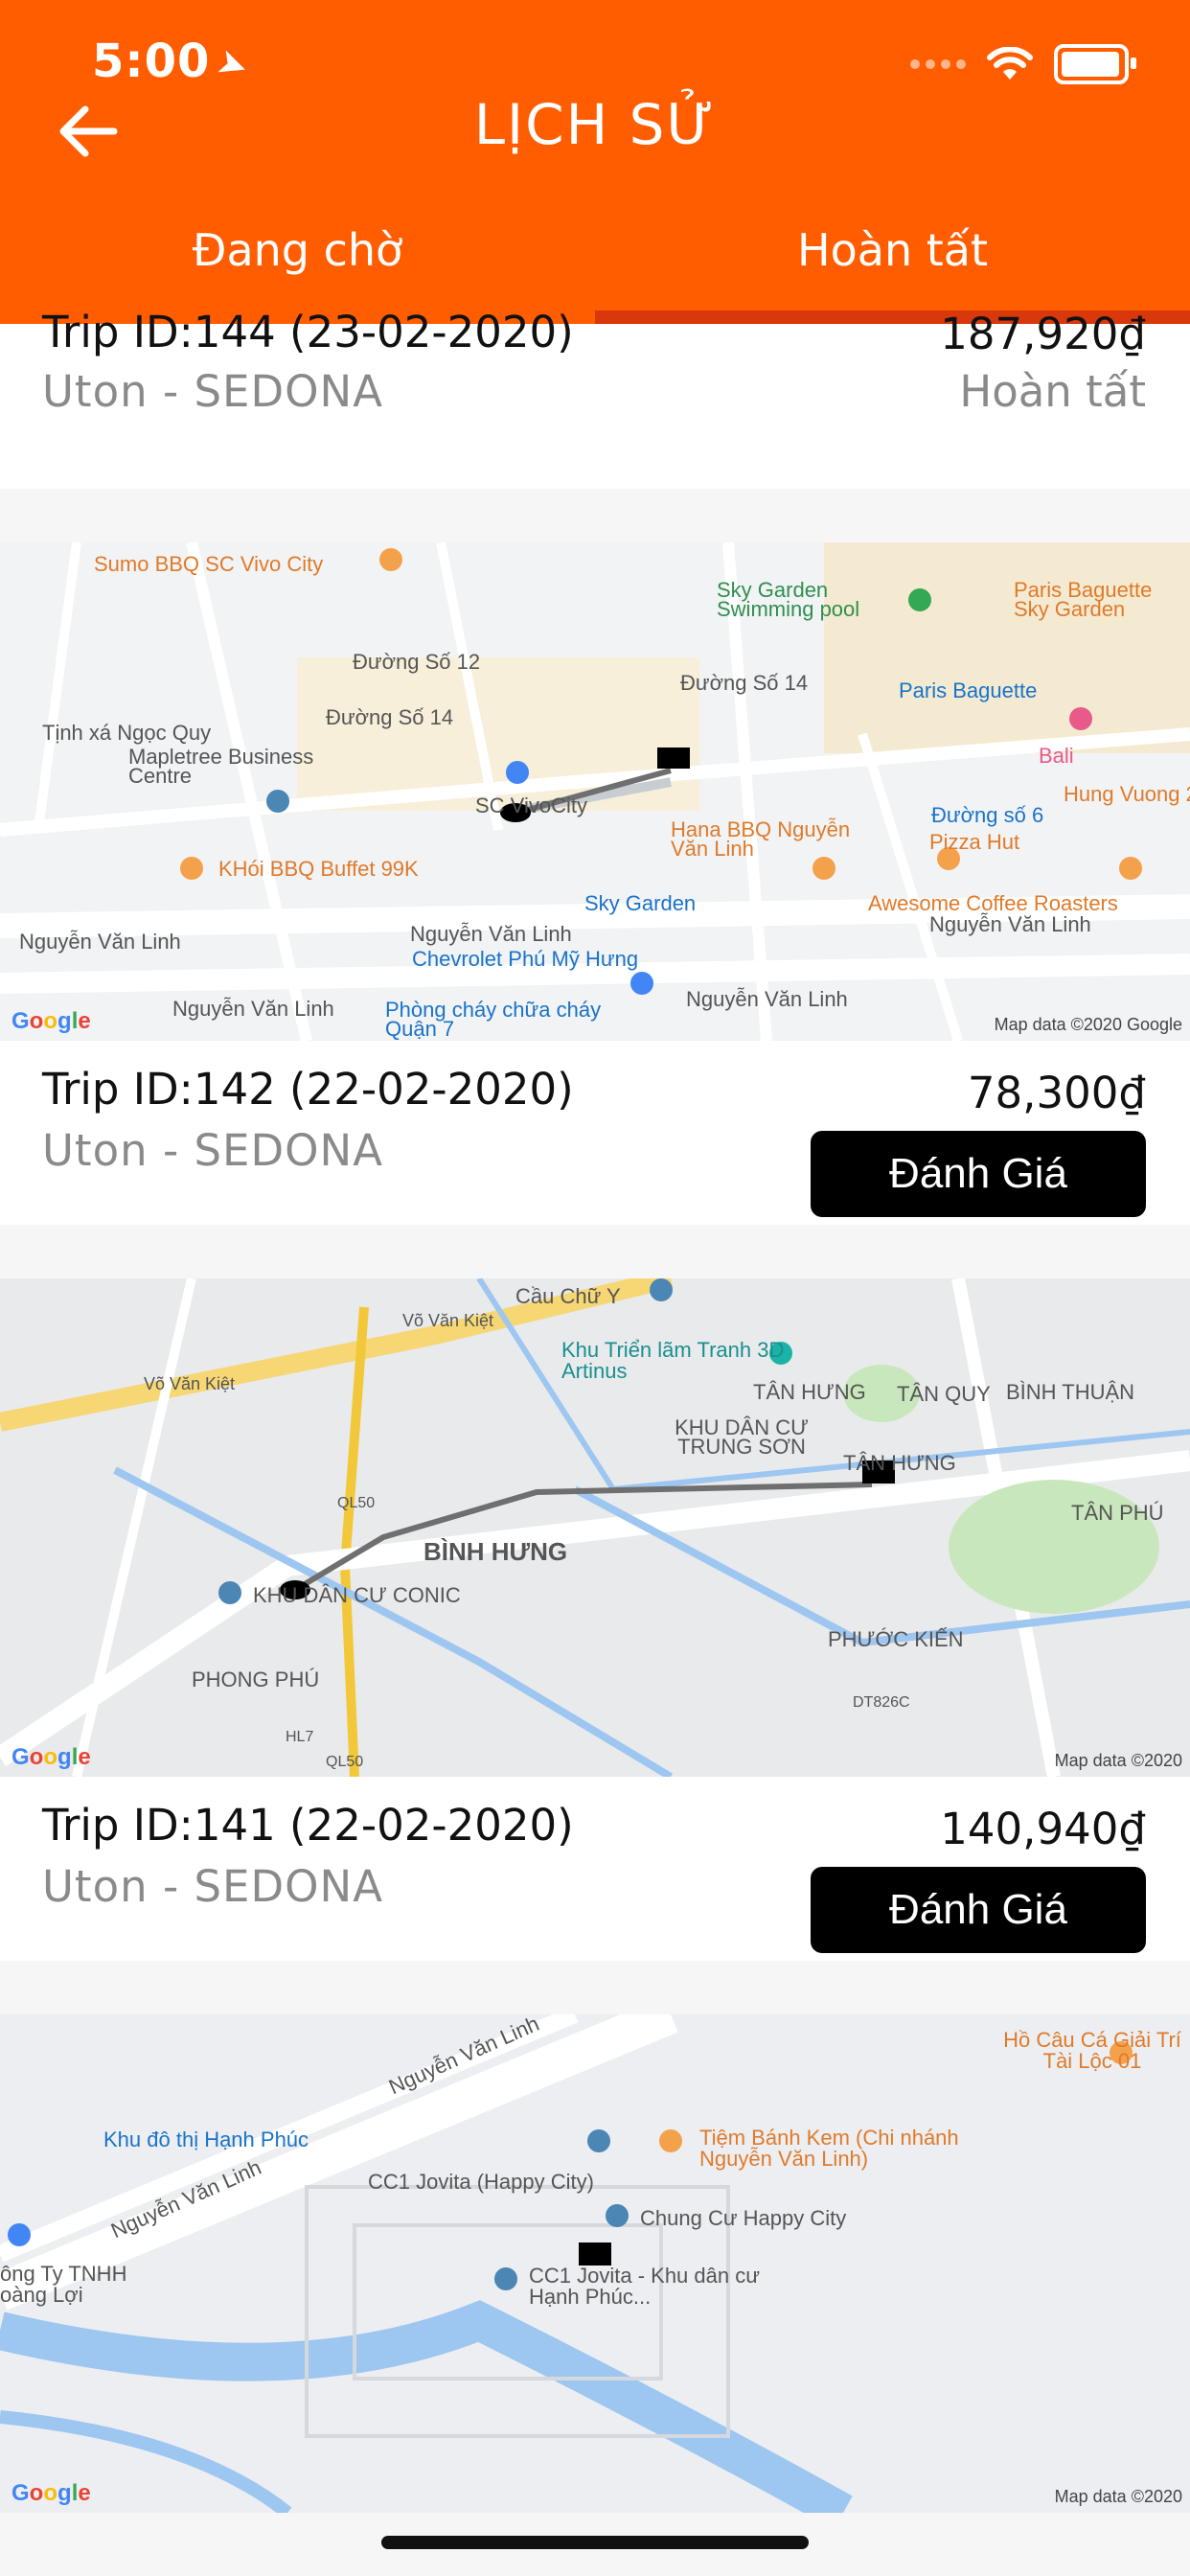  Describe the element at coordinates (1092, 2050) in the screenshot. I see `map-label: Hồ Câu Cá Giải Trí Tài Lộc 01` at that location.